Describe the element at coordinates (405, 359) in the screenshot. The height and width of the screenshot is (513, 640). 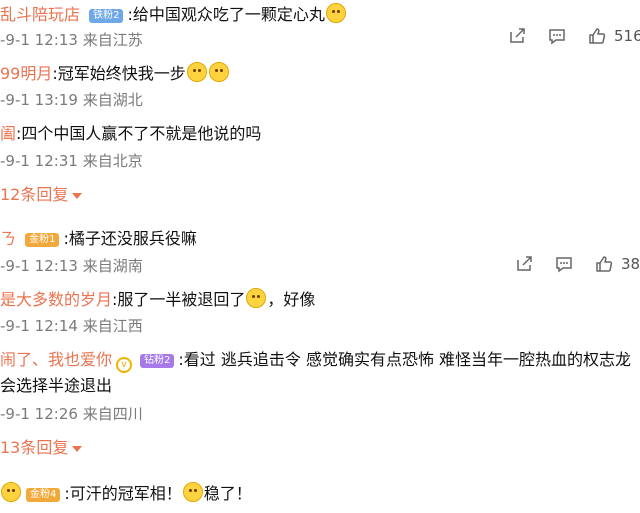
I see `comment-6-text: :看过 逃兵追击令 感觉确实有点恐怖 难怪当年一腔热血的权志龙` at that location.